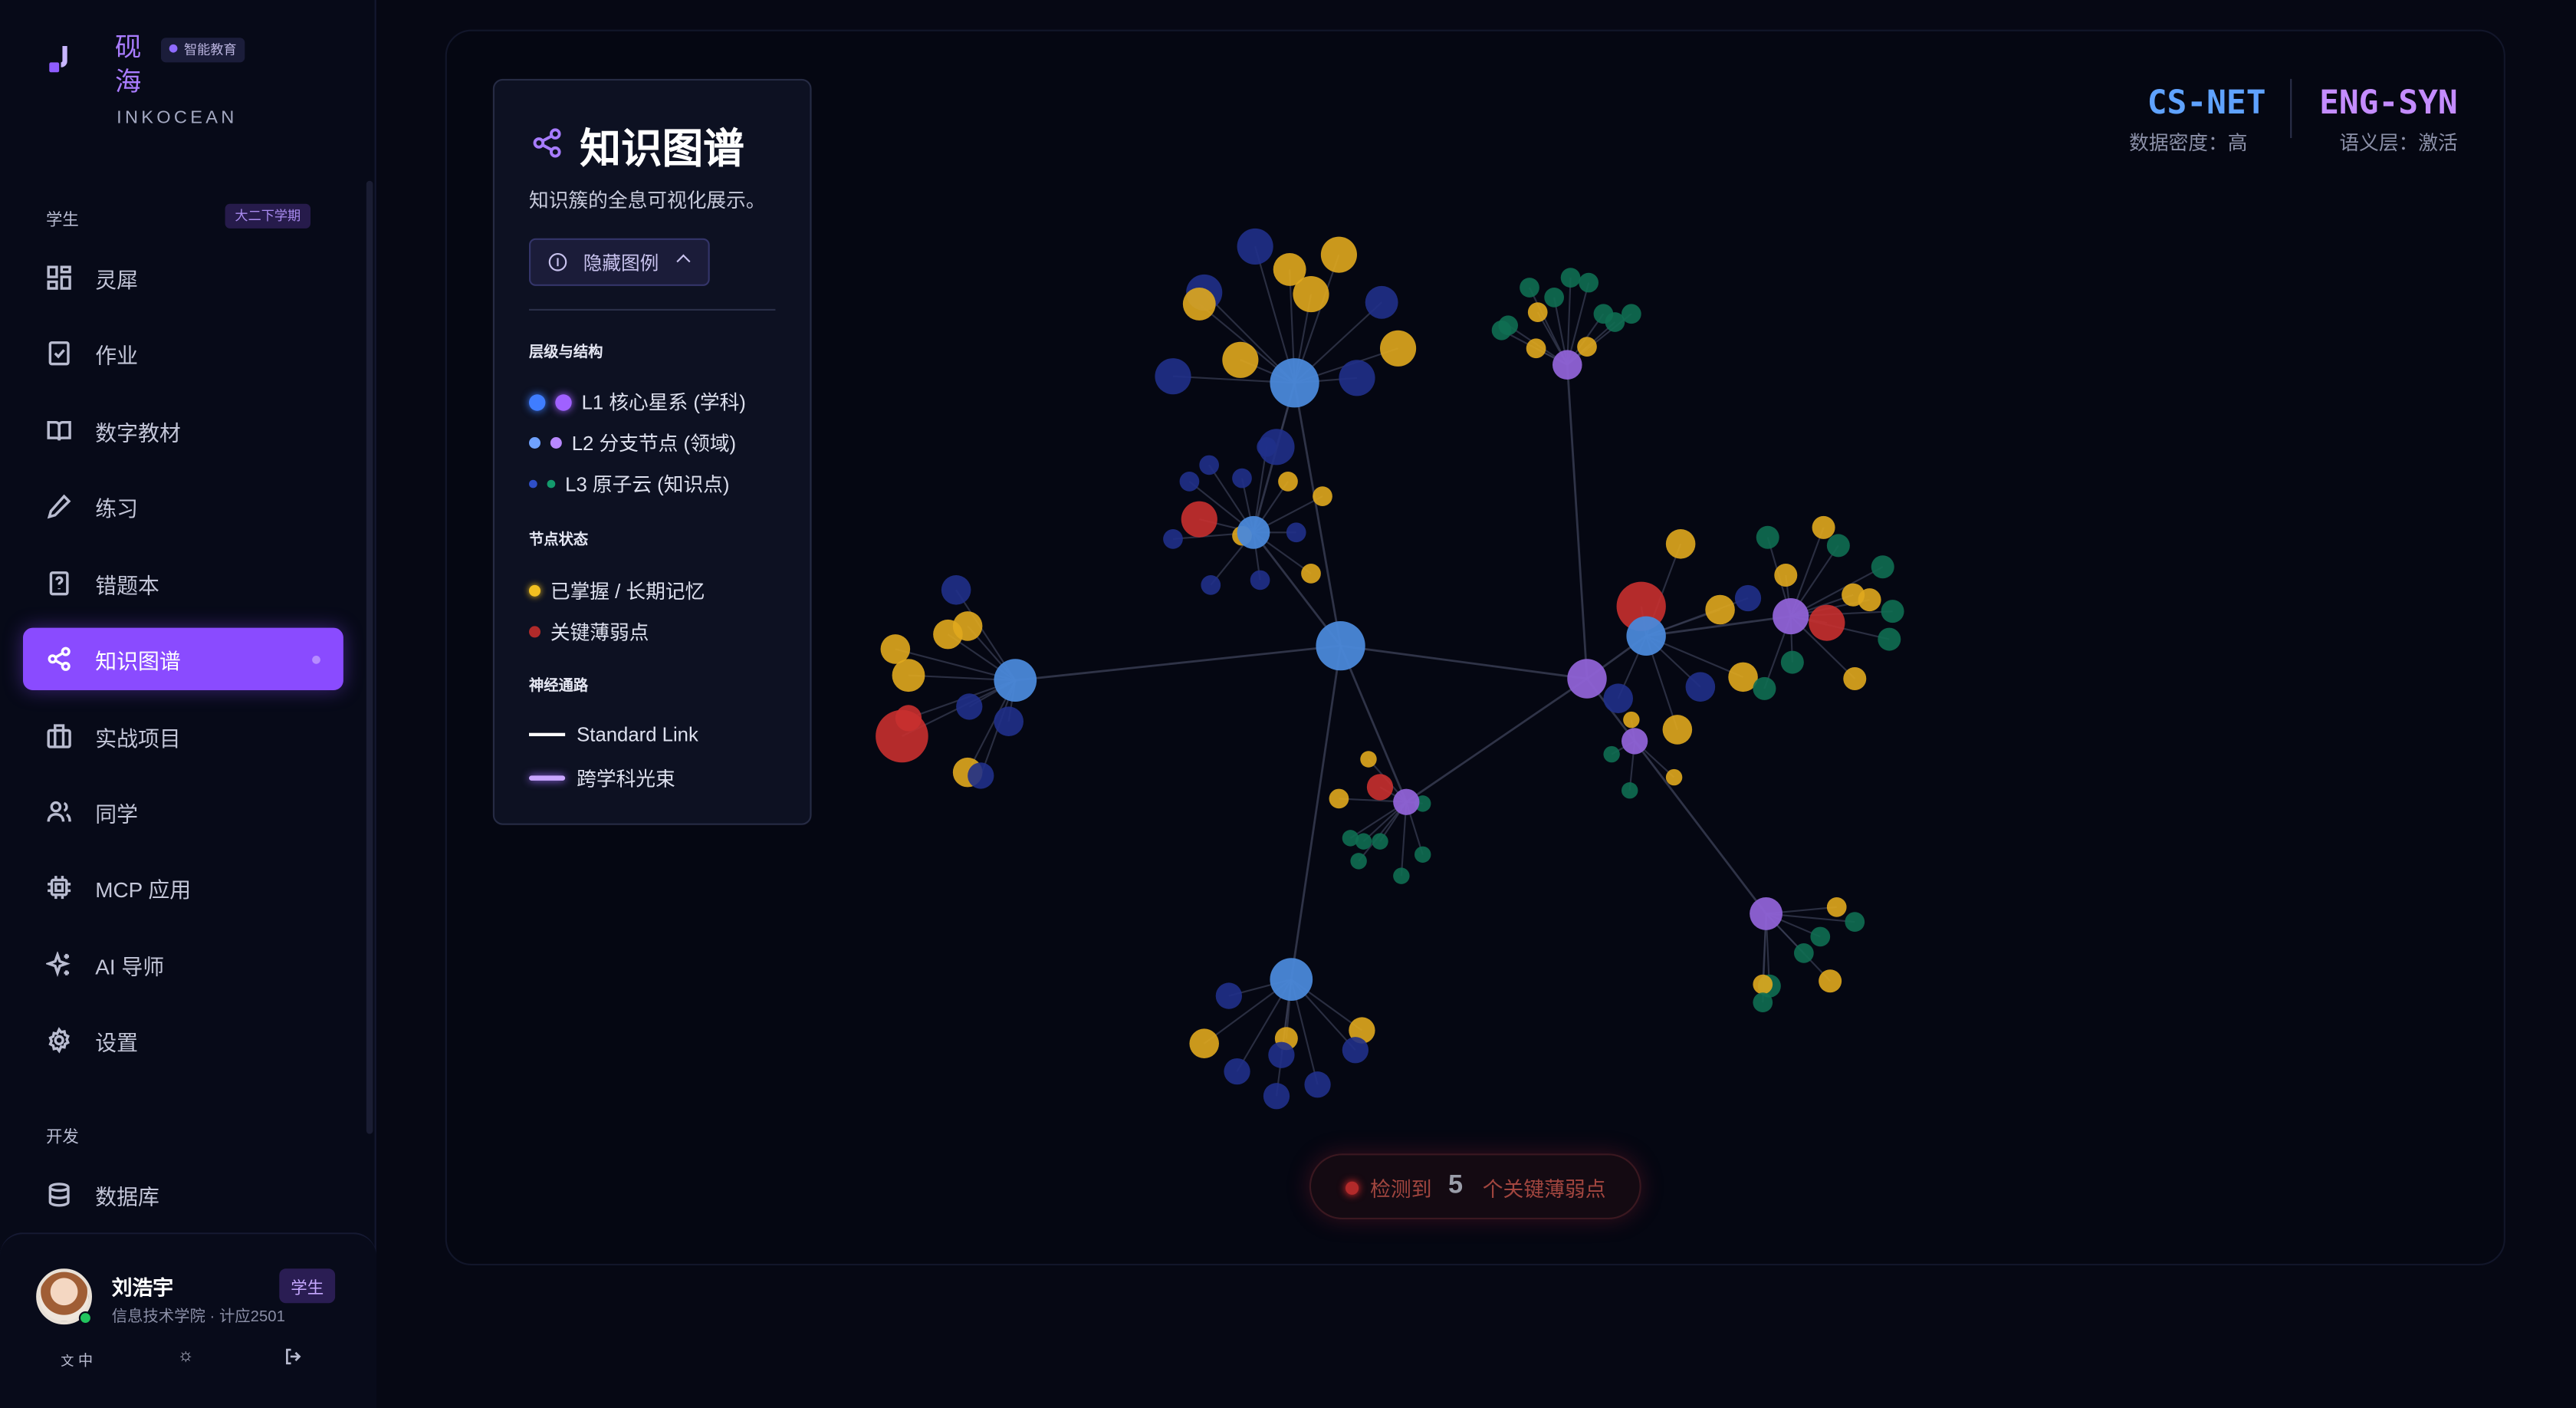 The image size is (2576, 1408). What do you see at coordinates (2189, 143) in the screenshot?
I see `stat-a-label: 数据密度：高` at bounding box center [2189, 143].